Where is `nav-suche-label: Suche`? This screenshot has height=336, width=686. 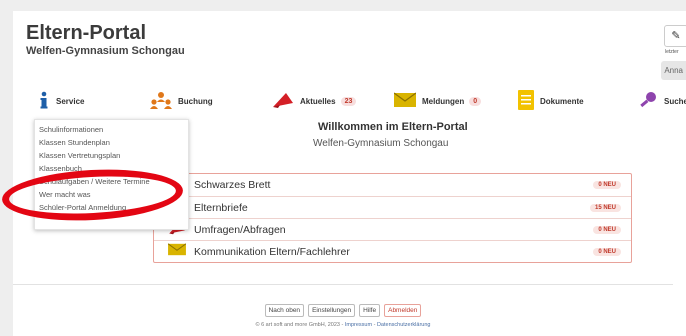 nav-suche-label: Suche is located at coordinates (675, 101).